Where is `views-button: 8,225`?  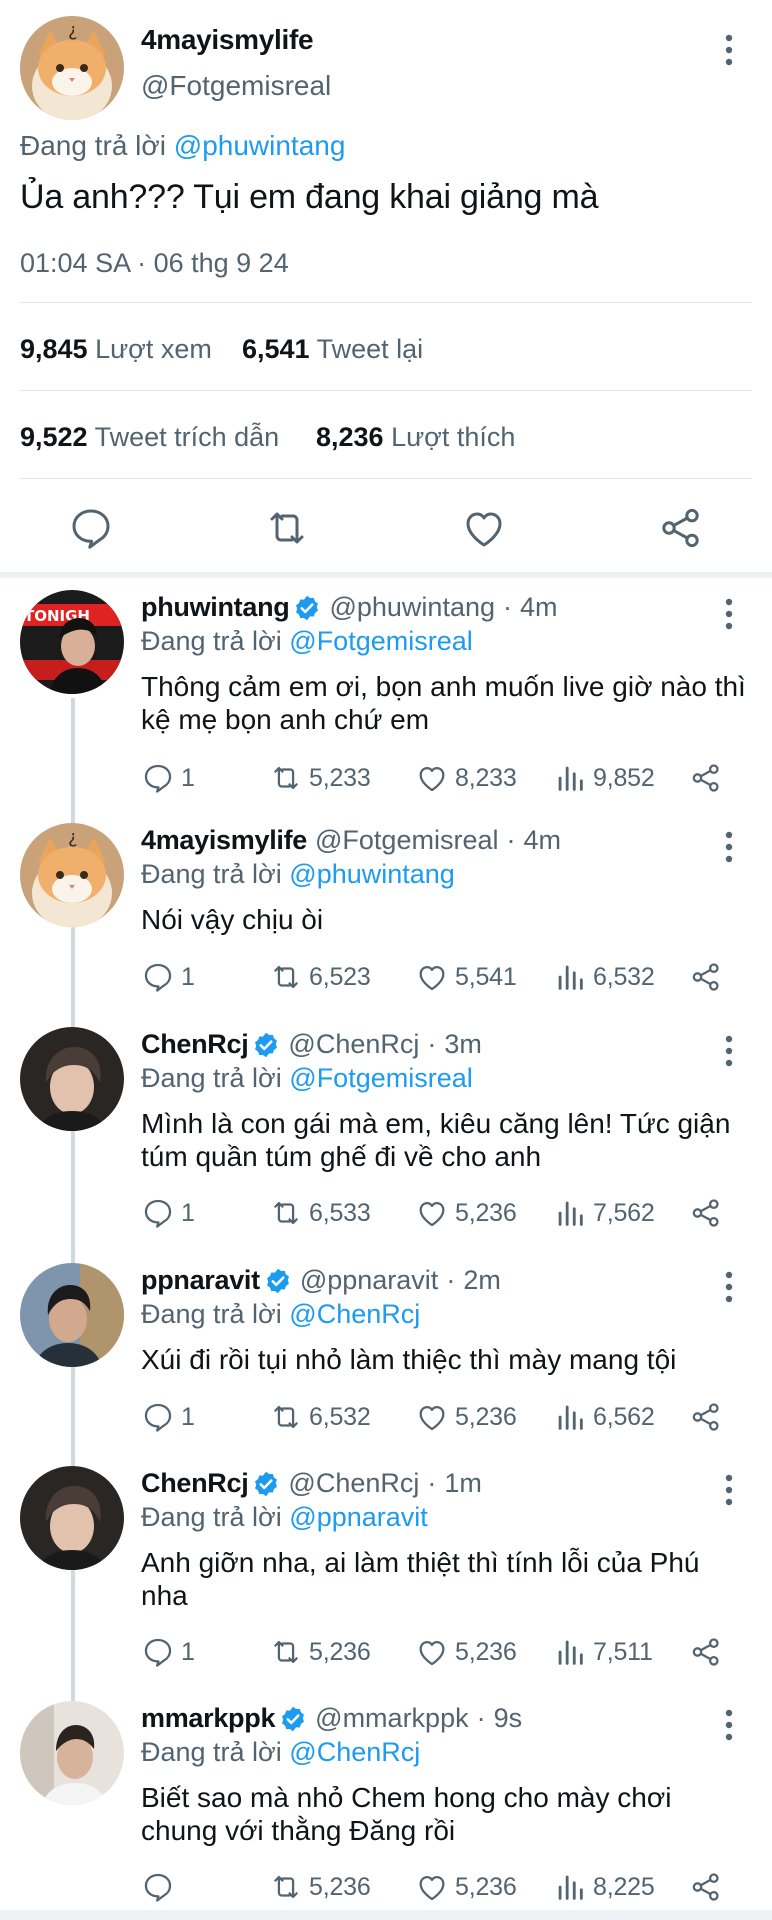 views-button: 8,225 is located at coordinates (604, 1887).